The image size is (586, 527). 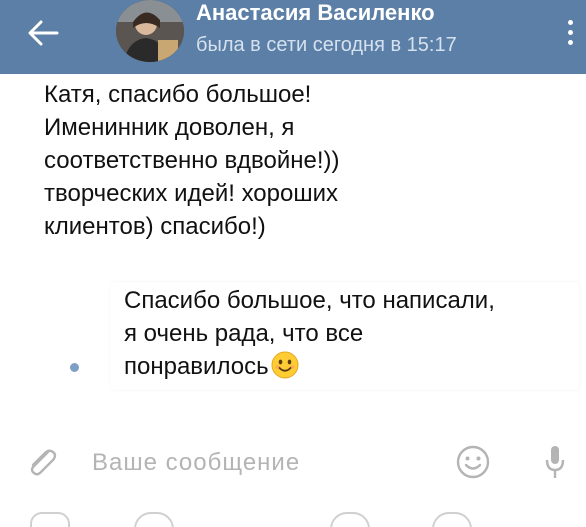 What do you see at coordinates (191, 193) in the screenshot?
I see `message-line: творческих идей! хороших` at bounding box center [191, 193].